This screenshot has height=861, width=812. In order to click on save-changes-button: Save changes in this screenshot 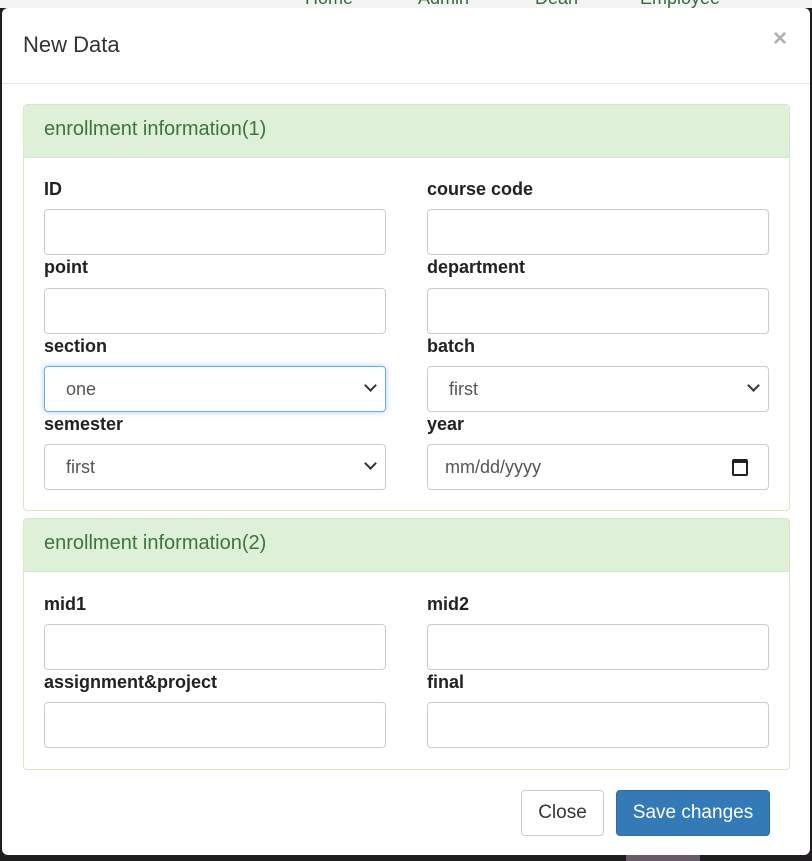, I will do `click(693, 813)`.